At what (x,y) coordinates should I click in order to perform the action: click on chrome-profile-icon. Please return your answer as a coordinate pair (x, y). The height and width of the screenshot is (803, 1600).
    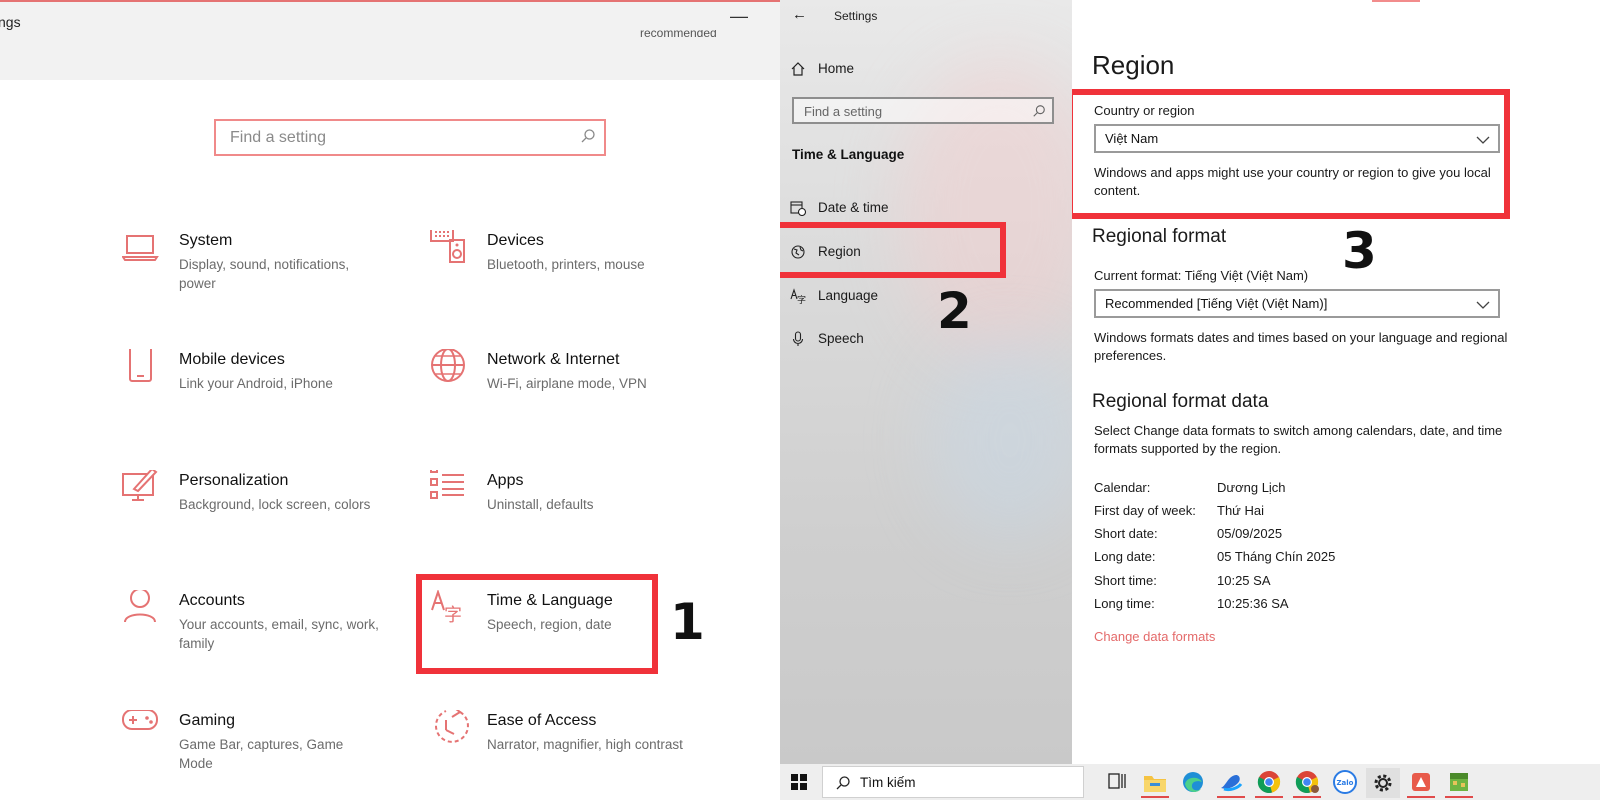
    Looking at the image, I should click on (1307, 783).